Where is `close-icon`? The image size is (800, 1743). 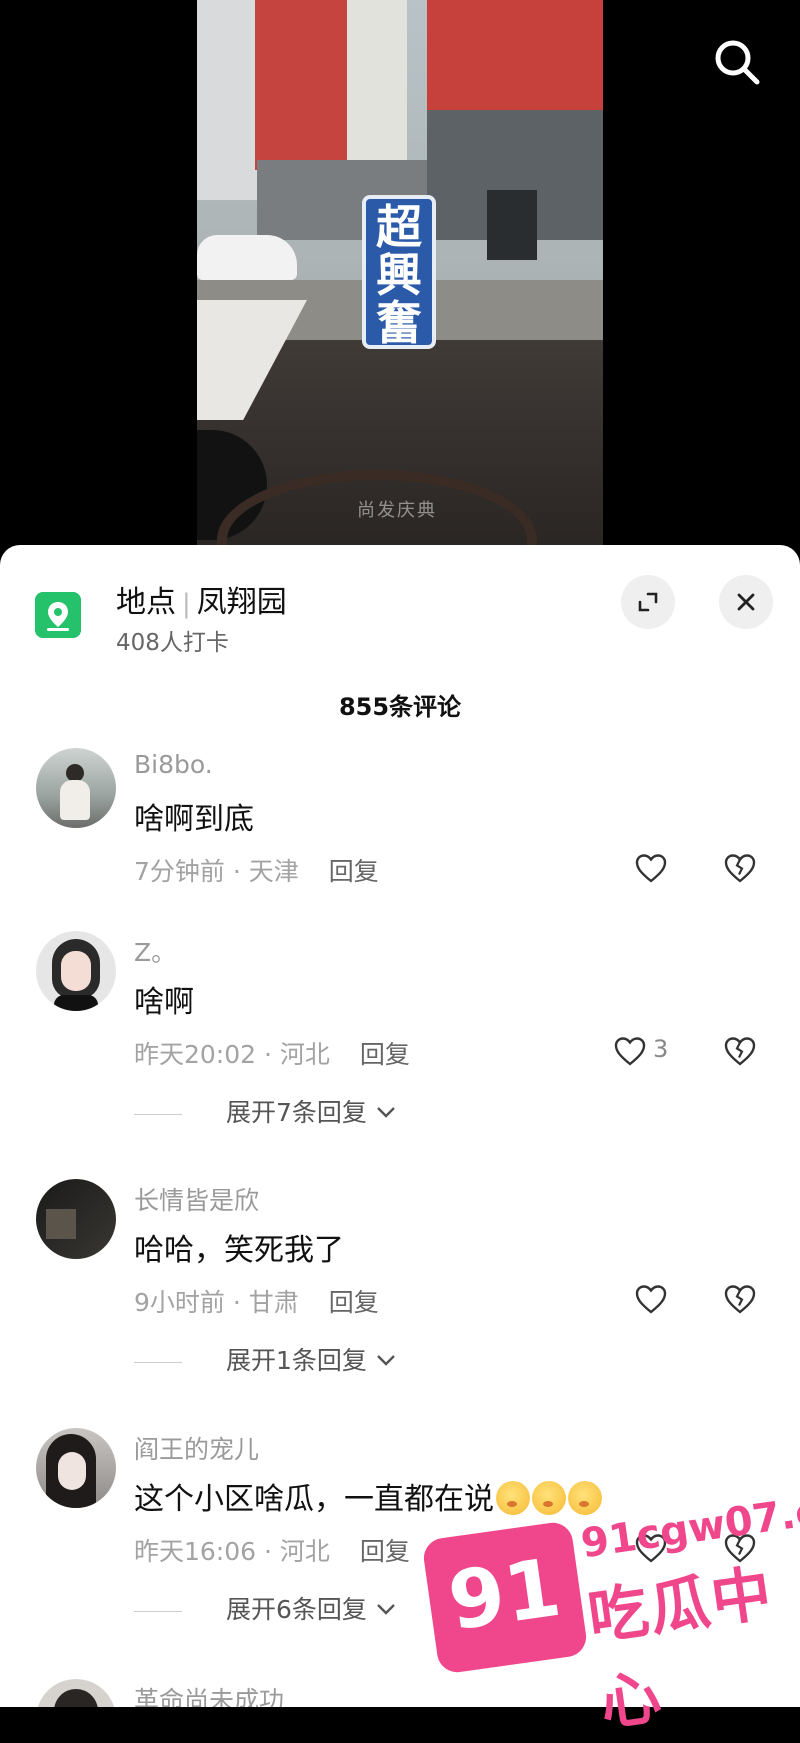 close-icon is located at coordinates (746, 602).